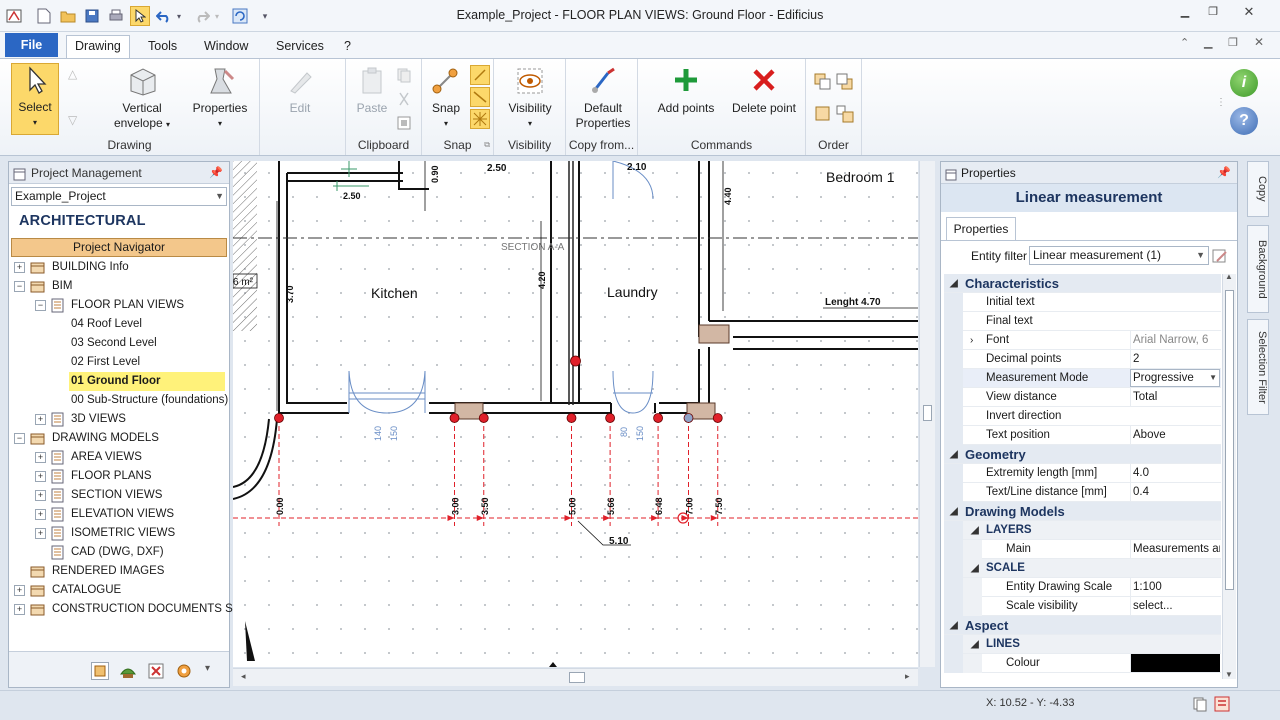 The image size is (1280, 720). I want to click on catalogue-icon, so click(128, 671).